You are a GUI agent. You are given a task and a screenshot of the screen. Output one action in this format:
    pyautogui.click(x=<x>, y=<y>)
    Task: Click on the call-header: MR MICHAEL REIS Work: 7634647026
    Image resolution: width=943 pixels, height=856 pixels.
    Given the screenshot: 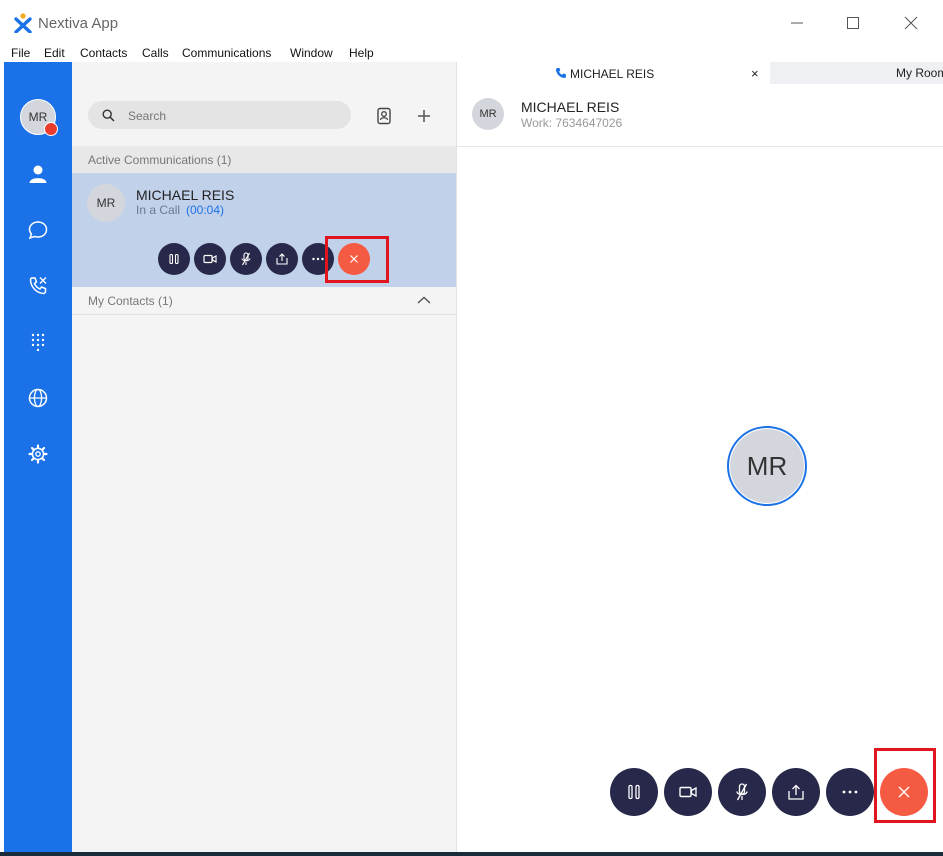 What is the action you would take?
    pyautogui.click(x=700, y=115)
    